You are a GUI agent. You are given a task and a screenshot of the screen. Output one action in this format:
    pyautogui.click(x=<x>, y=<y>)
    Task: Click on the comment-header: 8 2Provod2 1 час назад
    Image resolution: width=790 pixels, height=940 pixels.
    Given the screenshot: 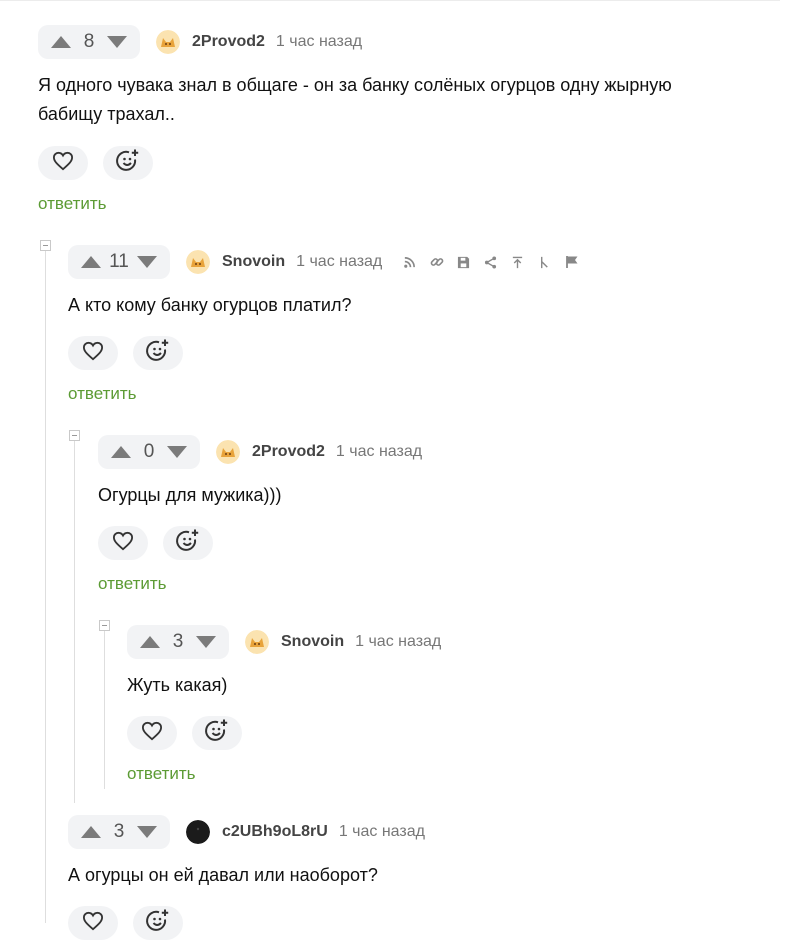 What is the action you would take?
    pyautogui.click(x=200, y=42)
    